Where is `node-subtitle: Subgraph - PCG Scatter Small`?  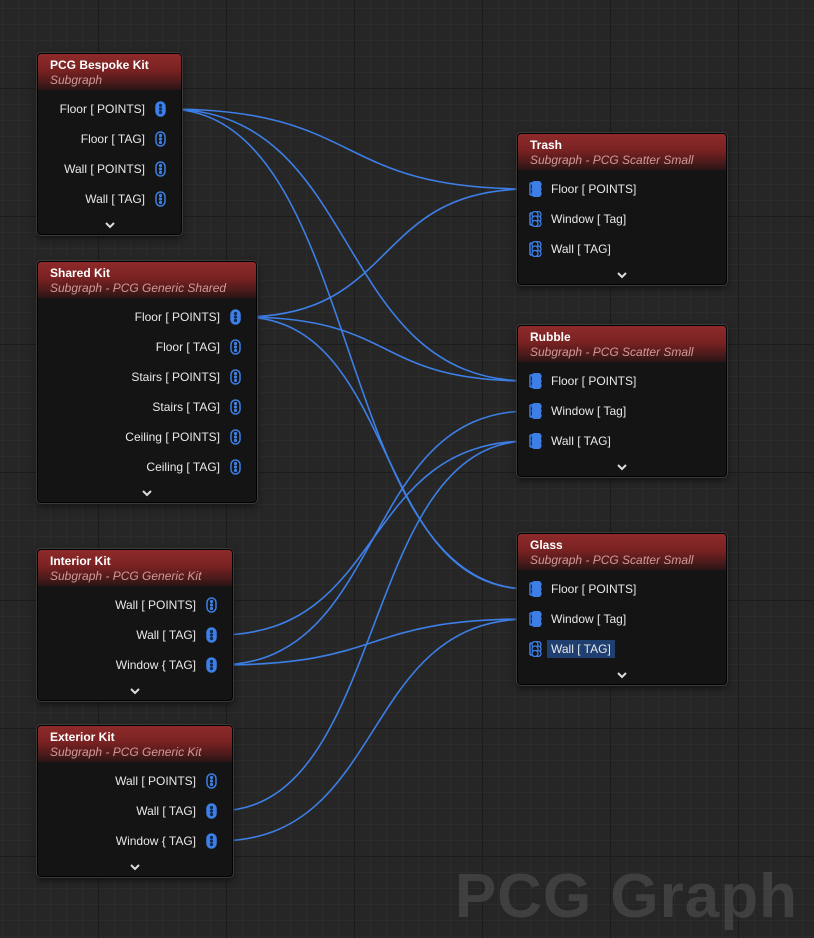
node-subtitle: Subgraph - PCG Scatter Small is located at coordinates (612, 352).